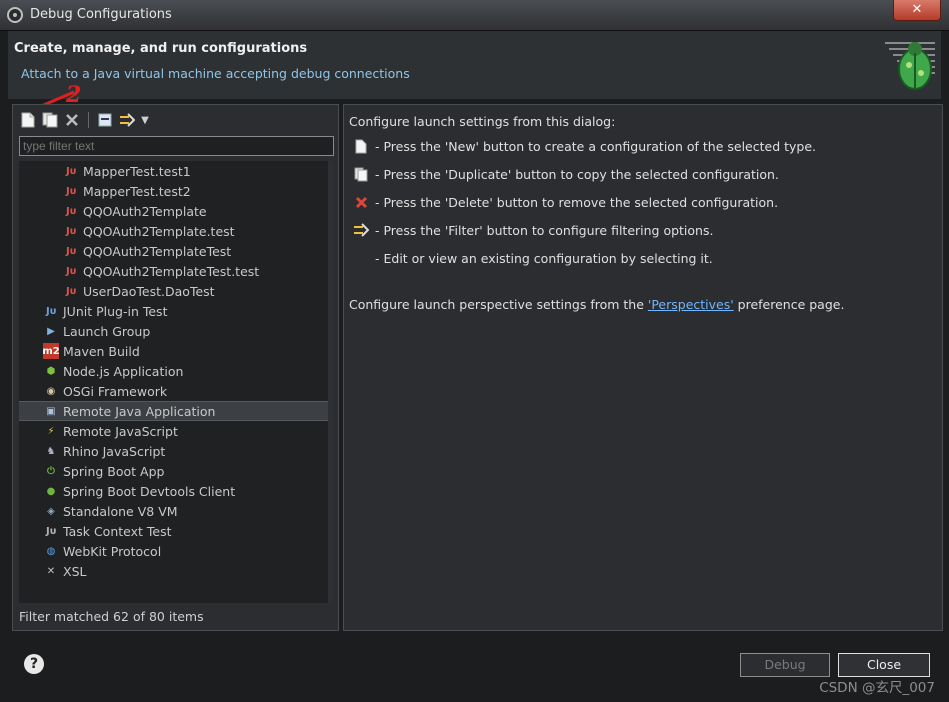 The image size is (949, 702). What do you see at coordinates (75, 571) in the screenshot?
I see `tree-item-label: XSL` at bounding box center [75, 571].